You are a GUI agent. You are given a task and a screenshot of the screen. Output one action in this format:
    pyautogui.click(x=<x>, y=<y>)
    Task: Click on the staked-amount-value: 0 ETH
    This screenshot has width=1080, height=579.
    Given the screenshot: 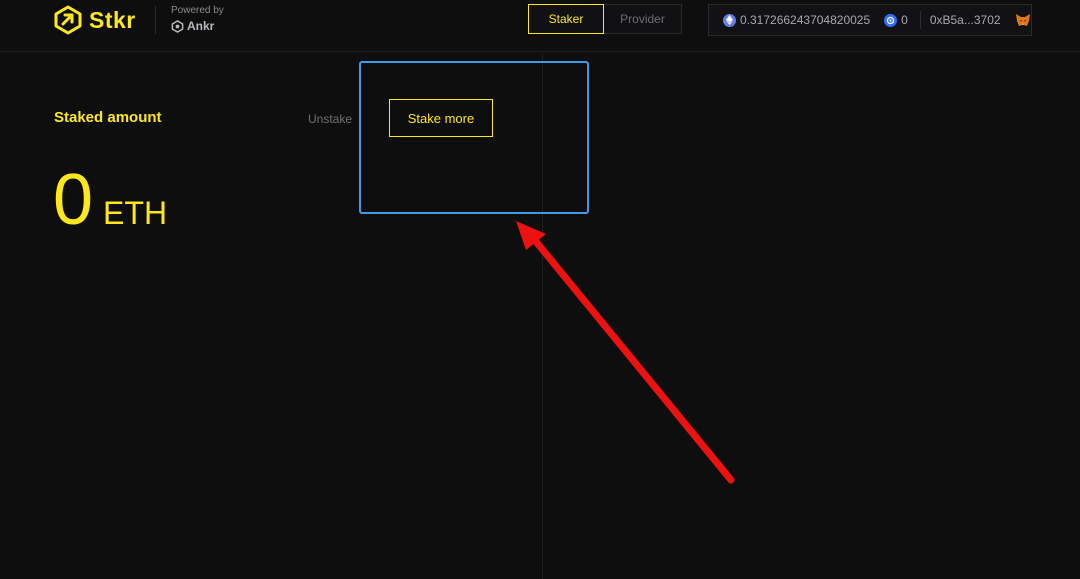 What is the action you would take?
    pyautogui.click(x=110, y=200)
    